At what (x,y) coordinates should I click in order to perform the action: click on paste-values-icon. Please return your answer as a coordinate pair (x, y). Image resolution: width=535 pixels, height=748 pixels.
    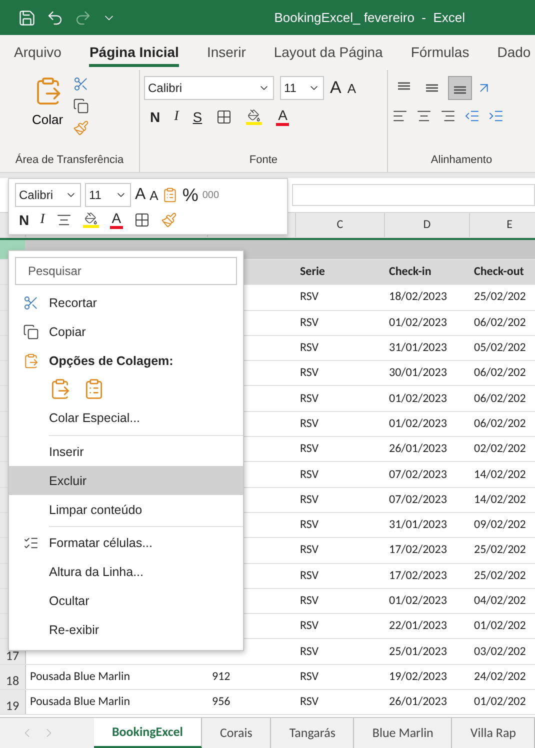
    Looking at the image, I should click on (94, 389).